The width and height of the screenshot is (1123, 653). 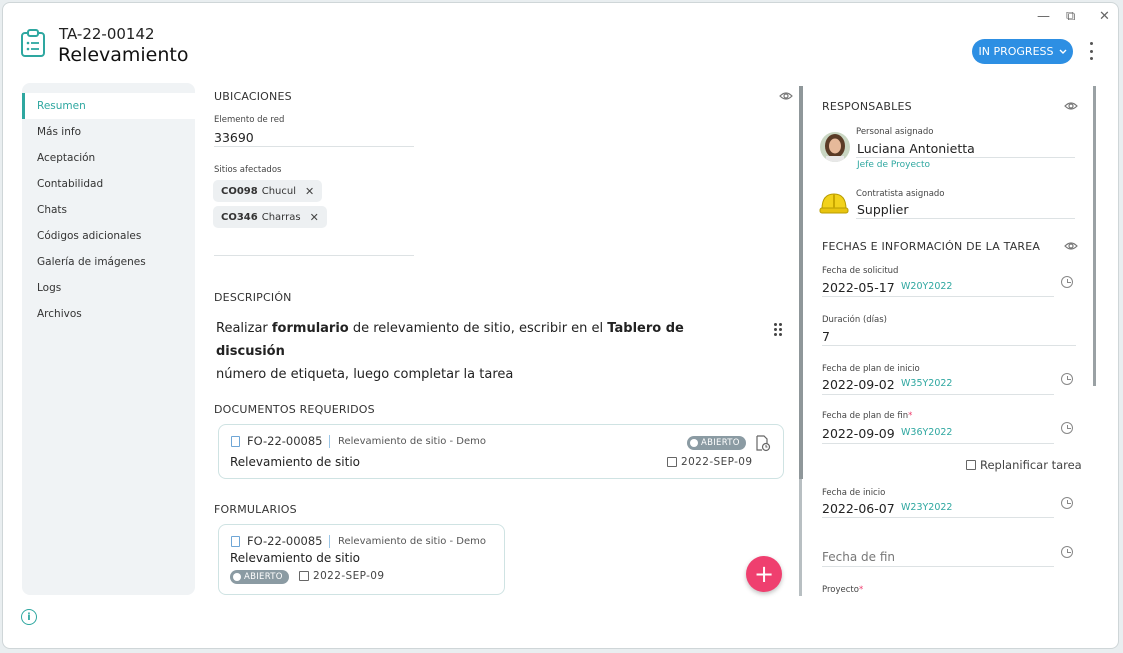 I want to click on status-text: ABIERTO, so click(x=720, y=443).